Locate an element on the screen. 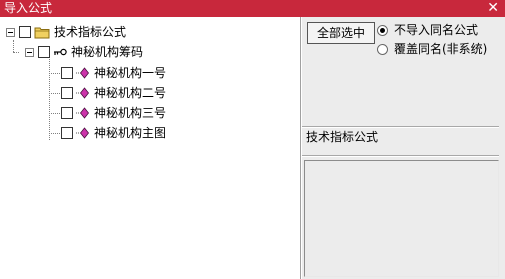 The image size is (505, 279). tree-node-item: 神秘机构一号 is located at coordinates (111, 73).